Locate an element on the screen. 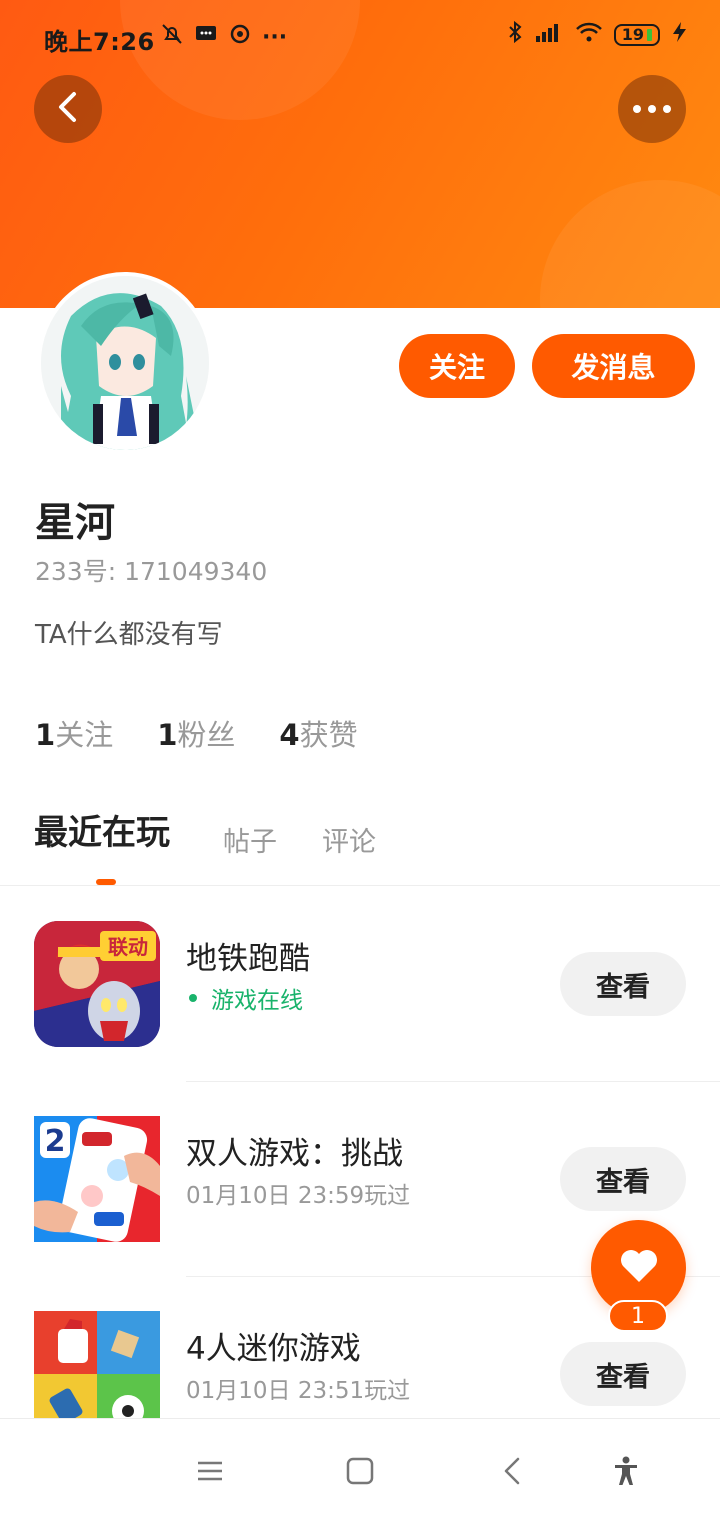 Image resolution: width=720 pixels, height=1520 pixels. game-icon-subway-surfers: 联动 is located at coordinates (97, 984).